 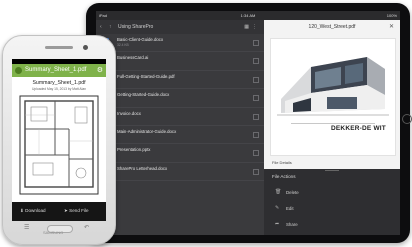 What do you see at coordinates (59, 211) in the screenshot?
I see `phone-bottom-bar: ⬇ Download ➤ Send File` at bounding box center [59, 211].